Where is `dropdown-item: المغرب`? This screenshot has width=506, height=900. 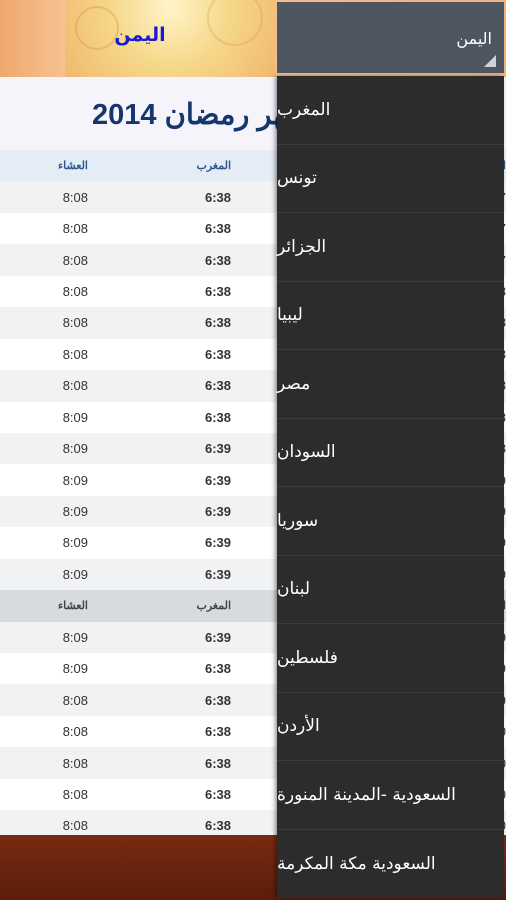 dropdown-item: المغرب is located at coordinates (390, 110).